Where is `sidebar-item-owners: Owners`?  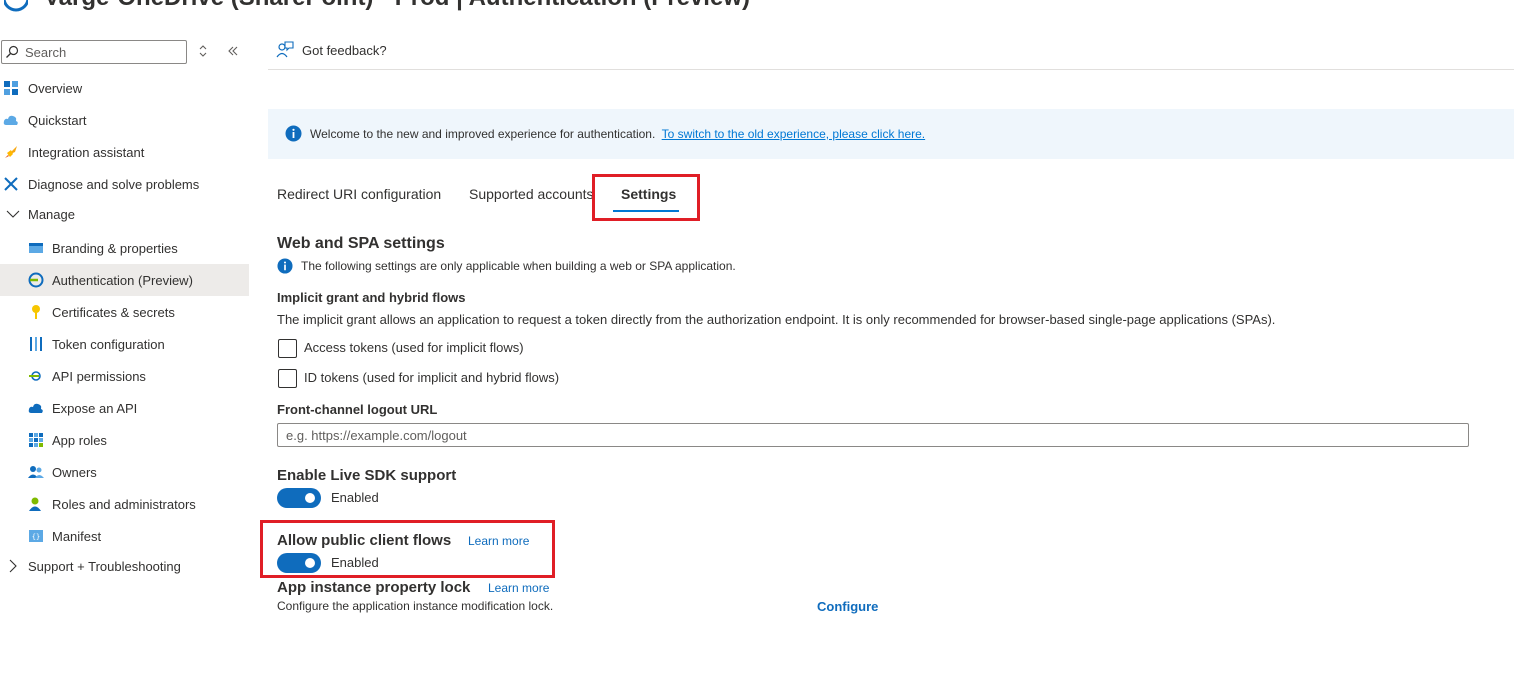
sidebar-item-owners: Owners is located at coordinates (124, 472).